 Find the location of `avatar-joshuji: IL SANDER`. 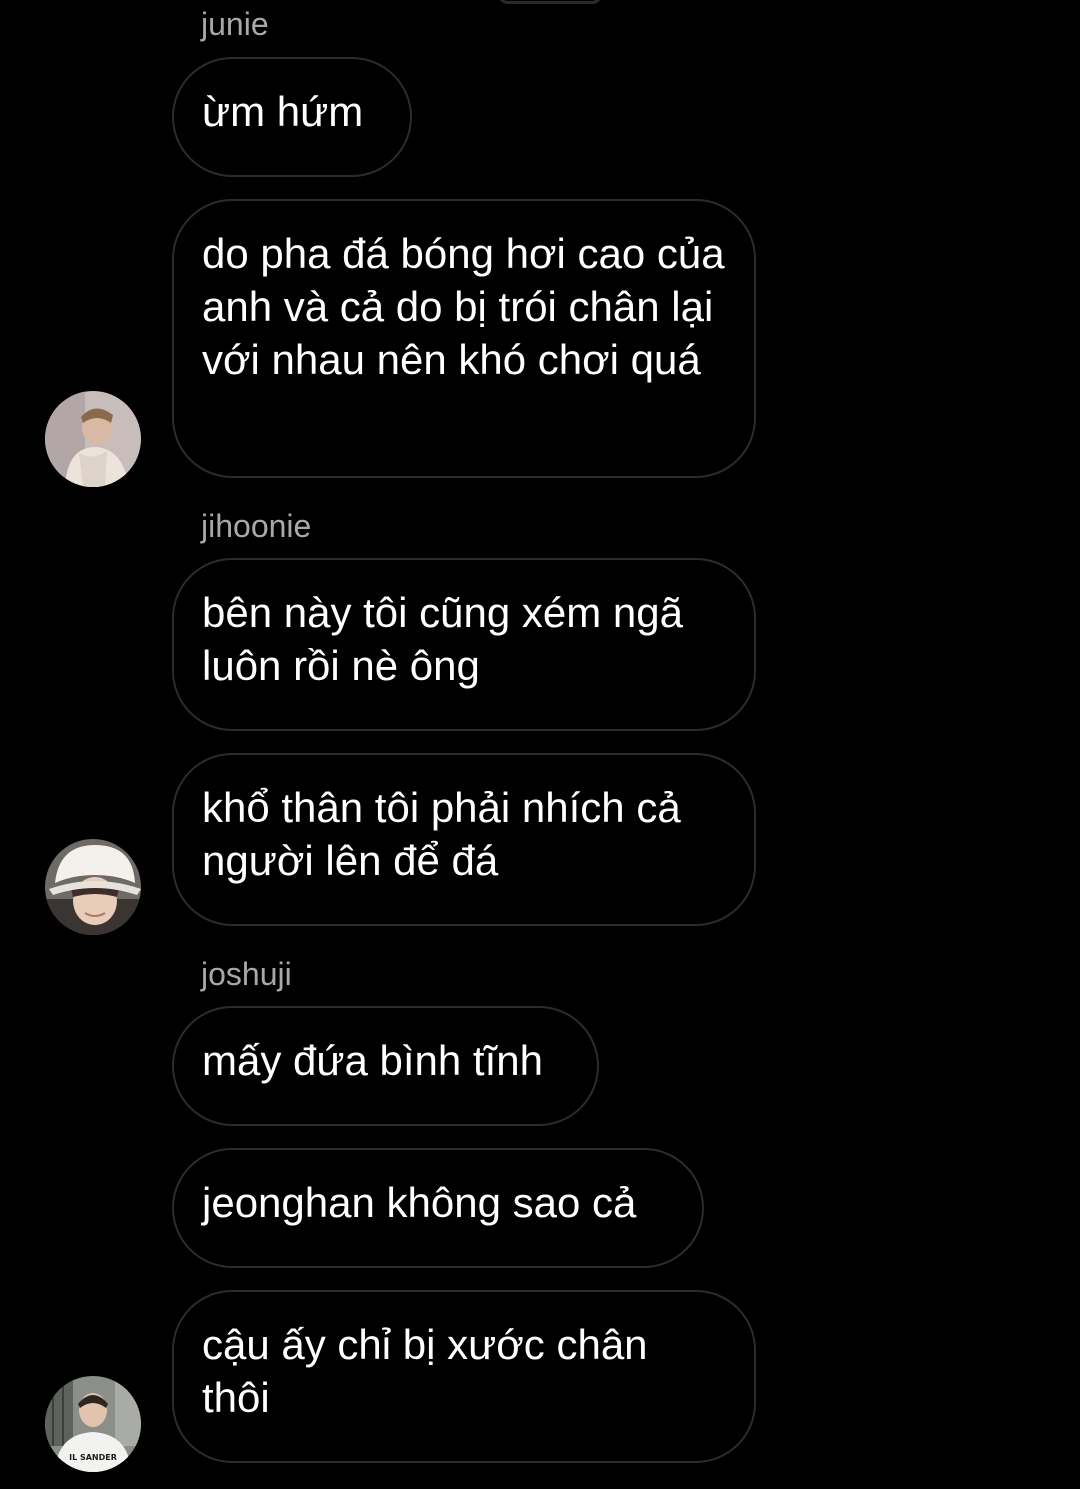

avatar-joshuji: IL SANDER is located at coordinates (93, 1424).